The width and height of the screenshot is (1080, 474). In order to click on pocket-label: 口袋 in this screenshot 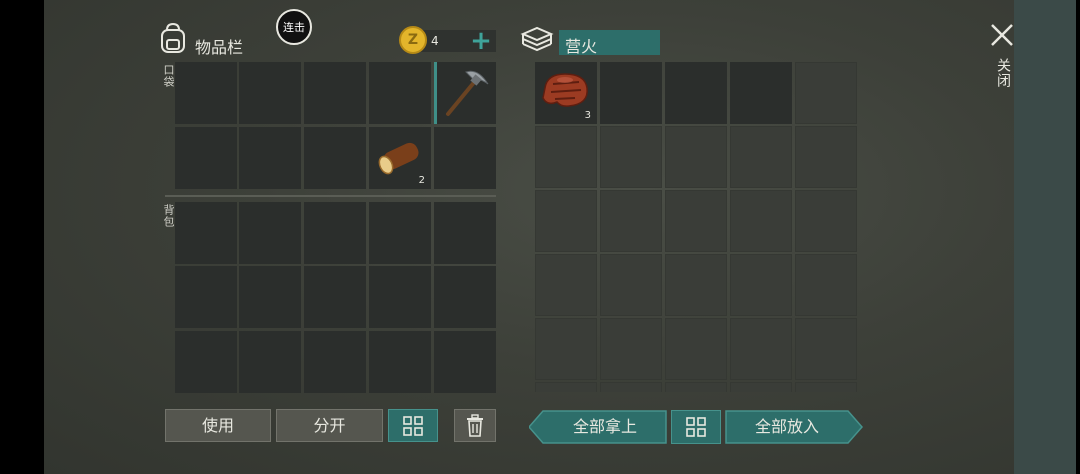, I will do `click(168, 76)`.